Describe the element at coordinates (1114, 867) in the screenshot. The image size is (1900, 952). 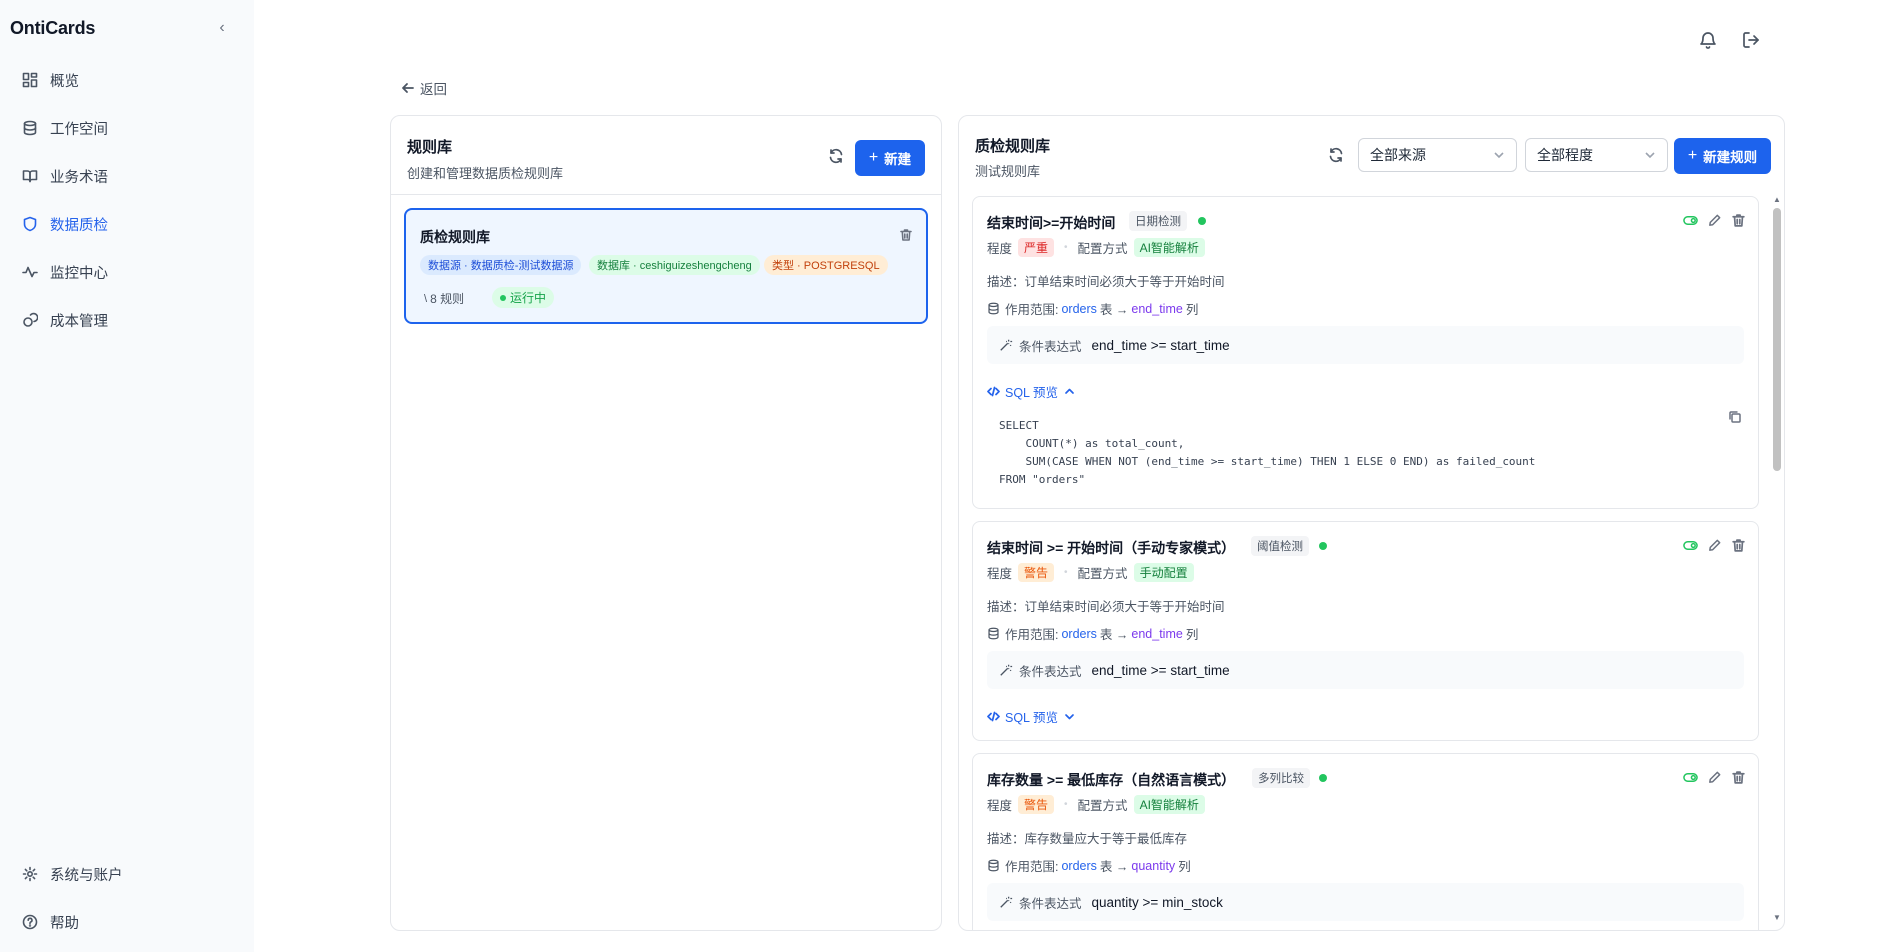
I see `table-word: 表 →` at that location.